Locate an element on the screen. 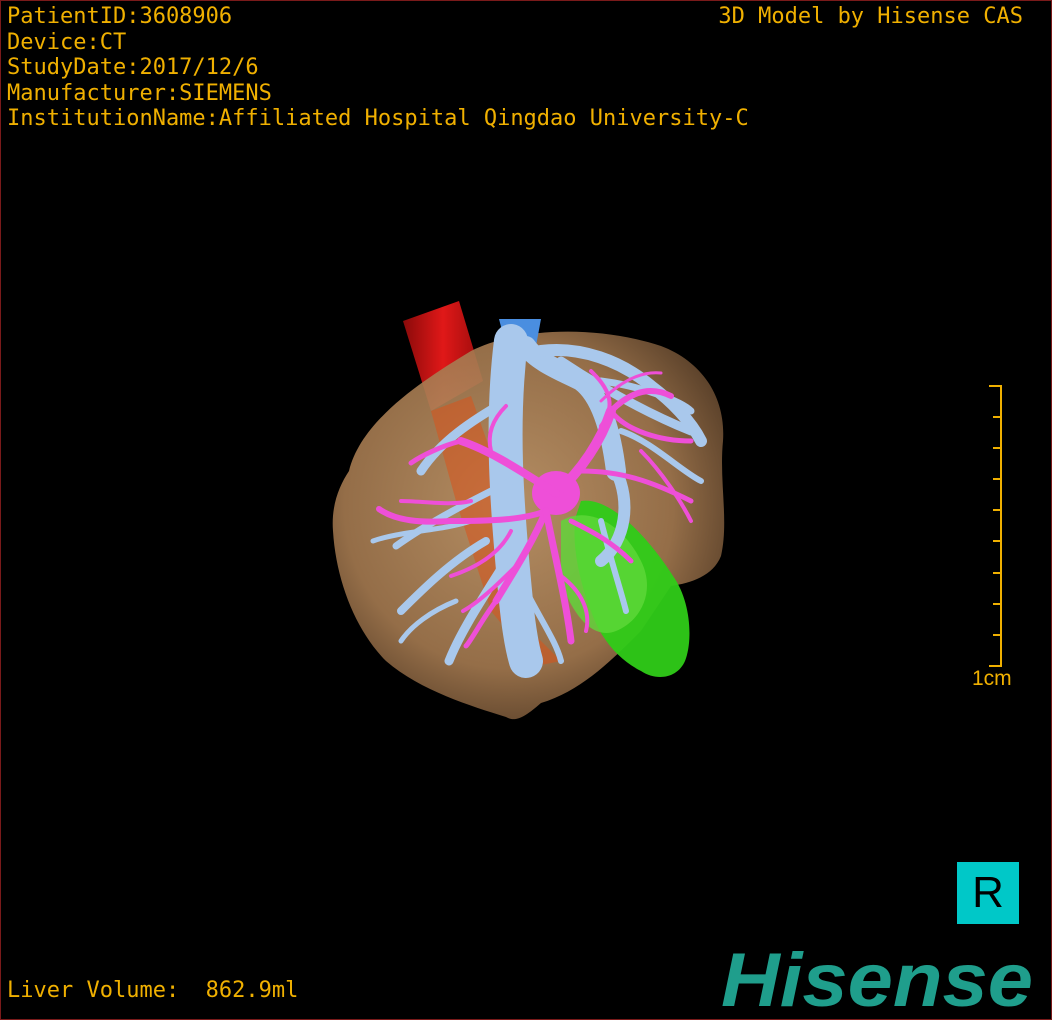 The image size is (1052, 1020). device-text: Device:CT is located at coordinates (67, 42).